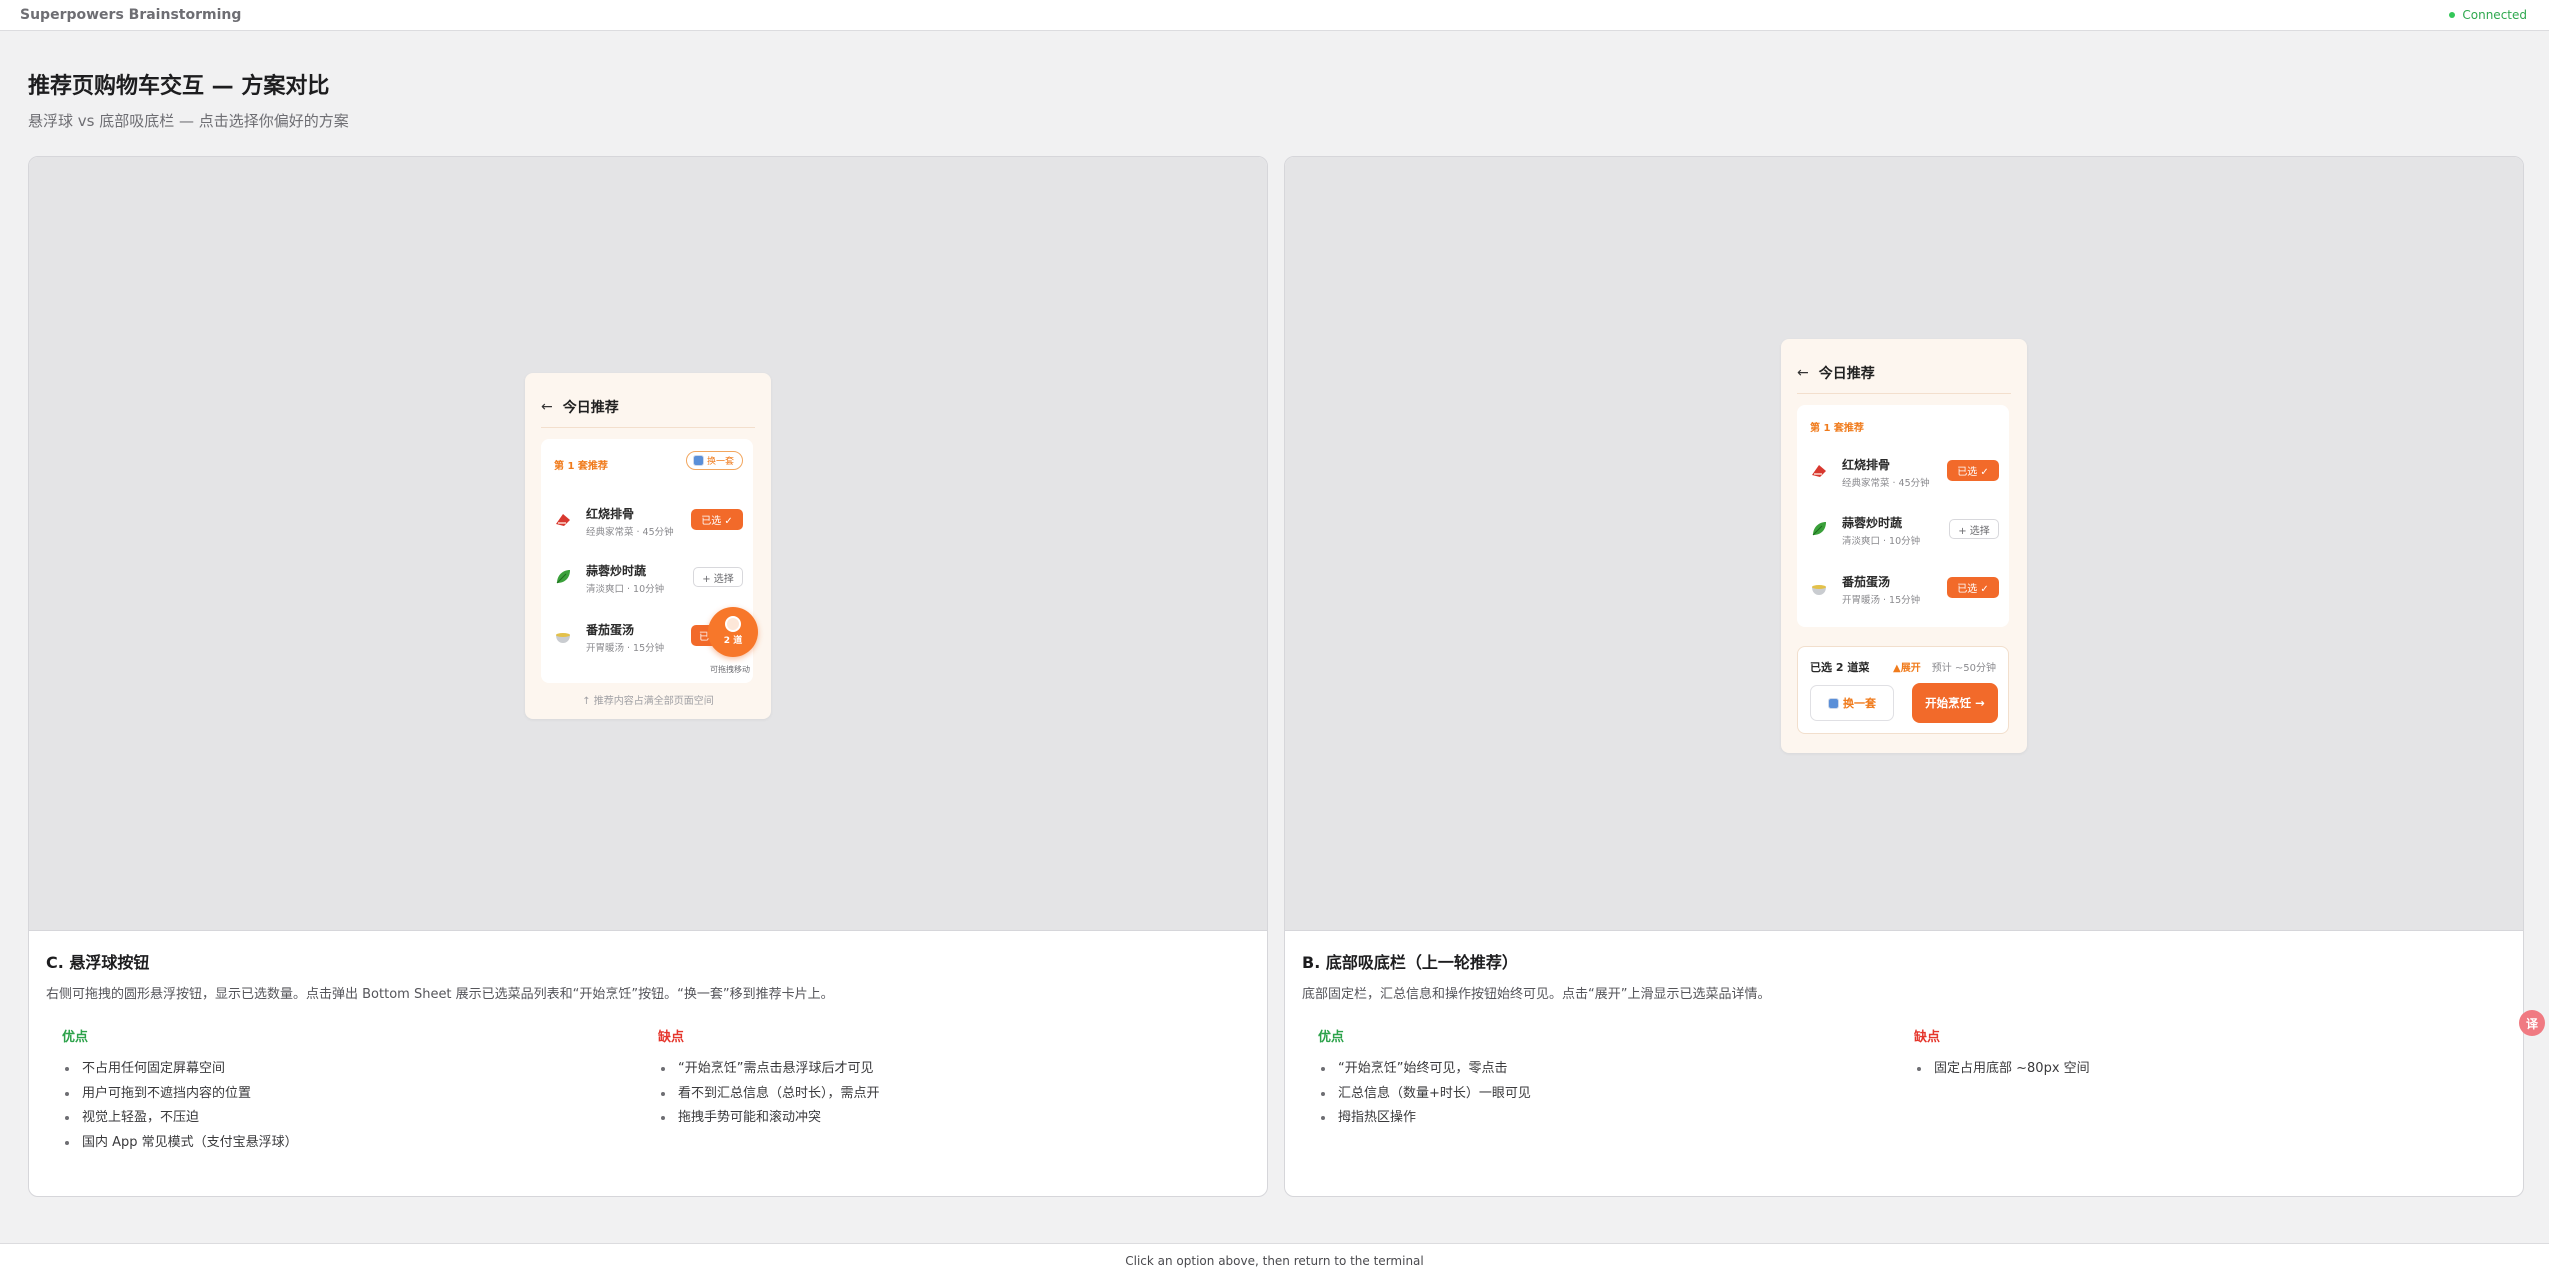 This screenshot has height=1278, width=2549. What do you see at coordinates (954, 1118) in the screenshot?
I see `con-item: 拖拽手势可能和滚动冲突` at bounding box center [954, 1118].